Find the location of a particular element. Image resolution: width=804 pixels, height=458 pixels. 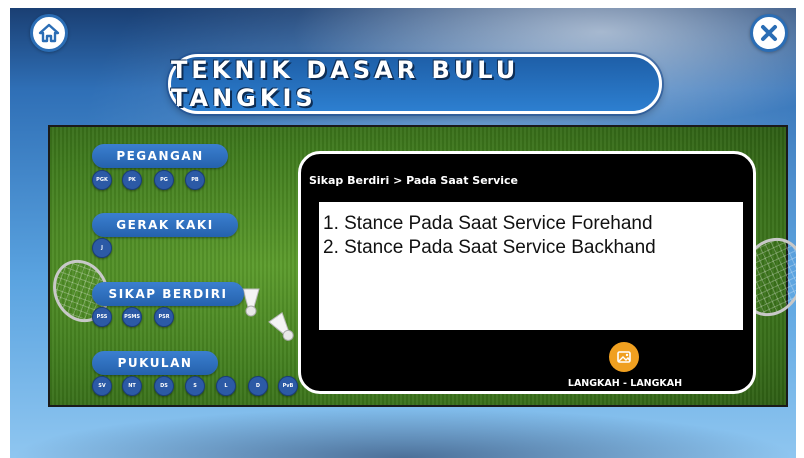

chip-pb: PB is located at coordinates (195, 180).